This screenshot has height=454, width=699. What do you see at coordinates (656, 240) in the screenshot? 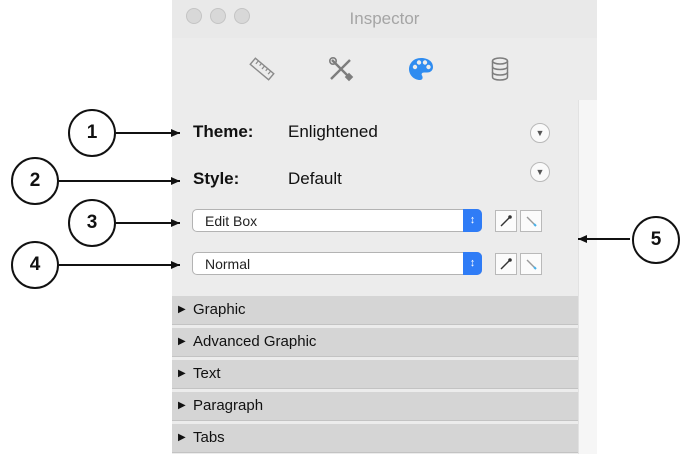
I see `callout-5: 5` at bounding box center [656, 240].